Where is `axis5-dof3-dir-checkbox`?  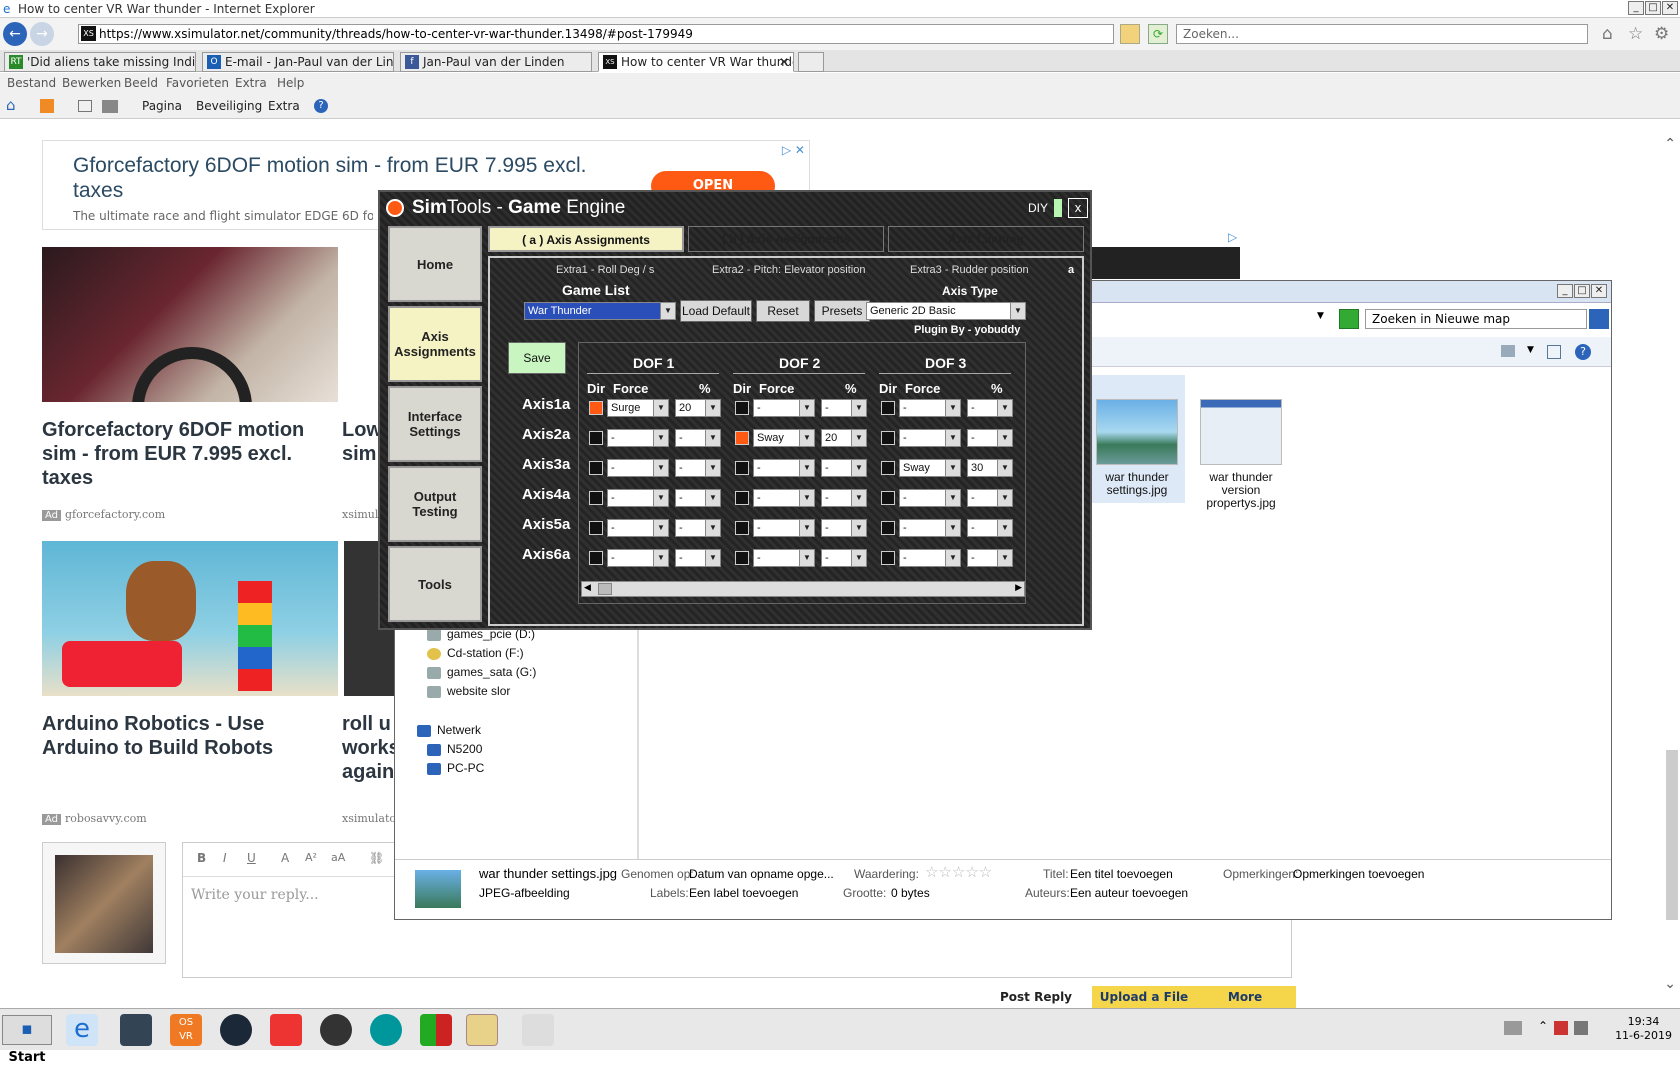 axis5-dof3-dir-checkbox is located at coordinates (888, 528).